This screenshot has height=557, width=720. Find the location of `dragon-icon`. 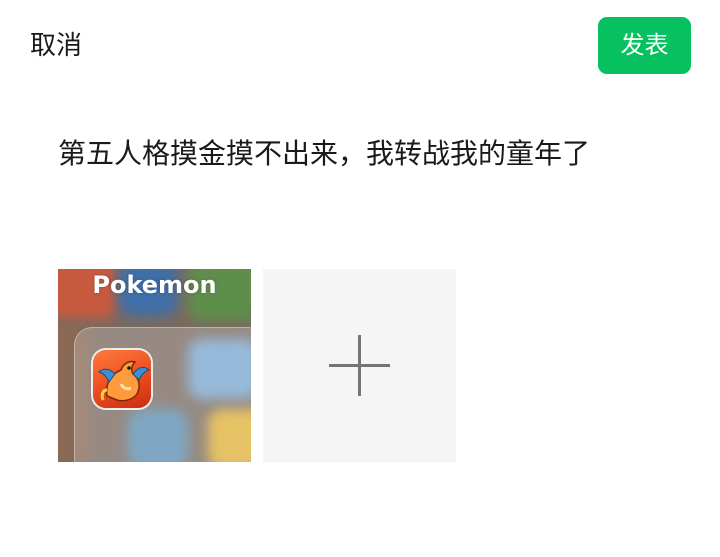

dragon-icon is located at coordinates (124, 381).